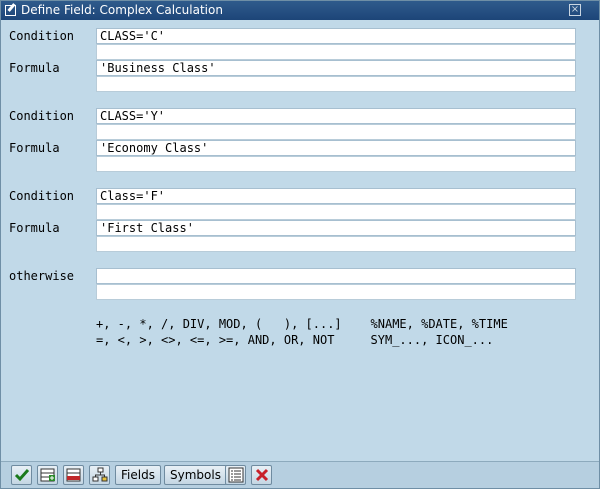 The height and width of the screenshot is (489, 600). I want to click on otherwise-input, so click(336, 276).